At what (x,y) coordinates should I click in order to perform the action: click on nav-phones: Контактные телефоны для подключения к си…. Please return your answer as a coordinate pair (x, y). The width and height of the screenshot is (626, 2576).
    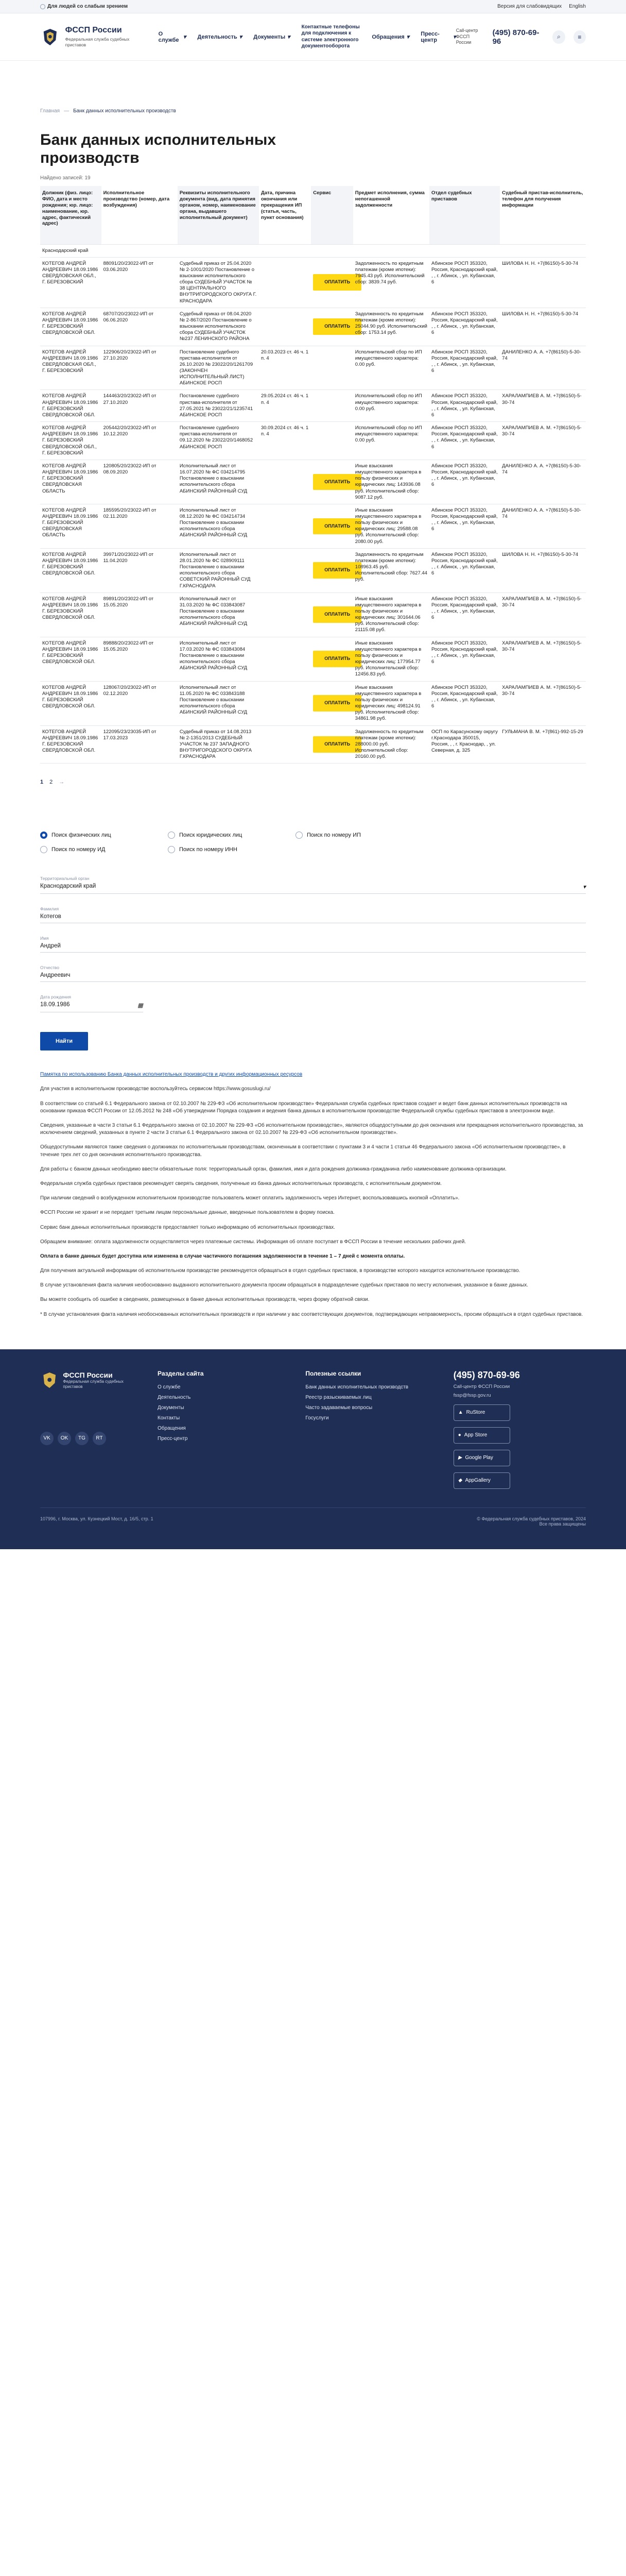
    Looking at the image, I should click on (331, 37).